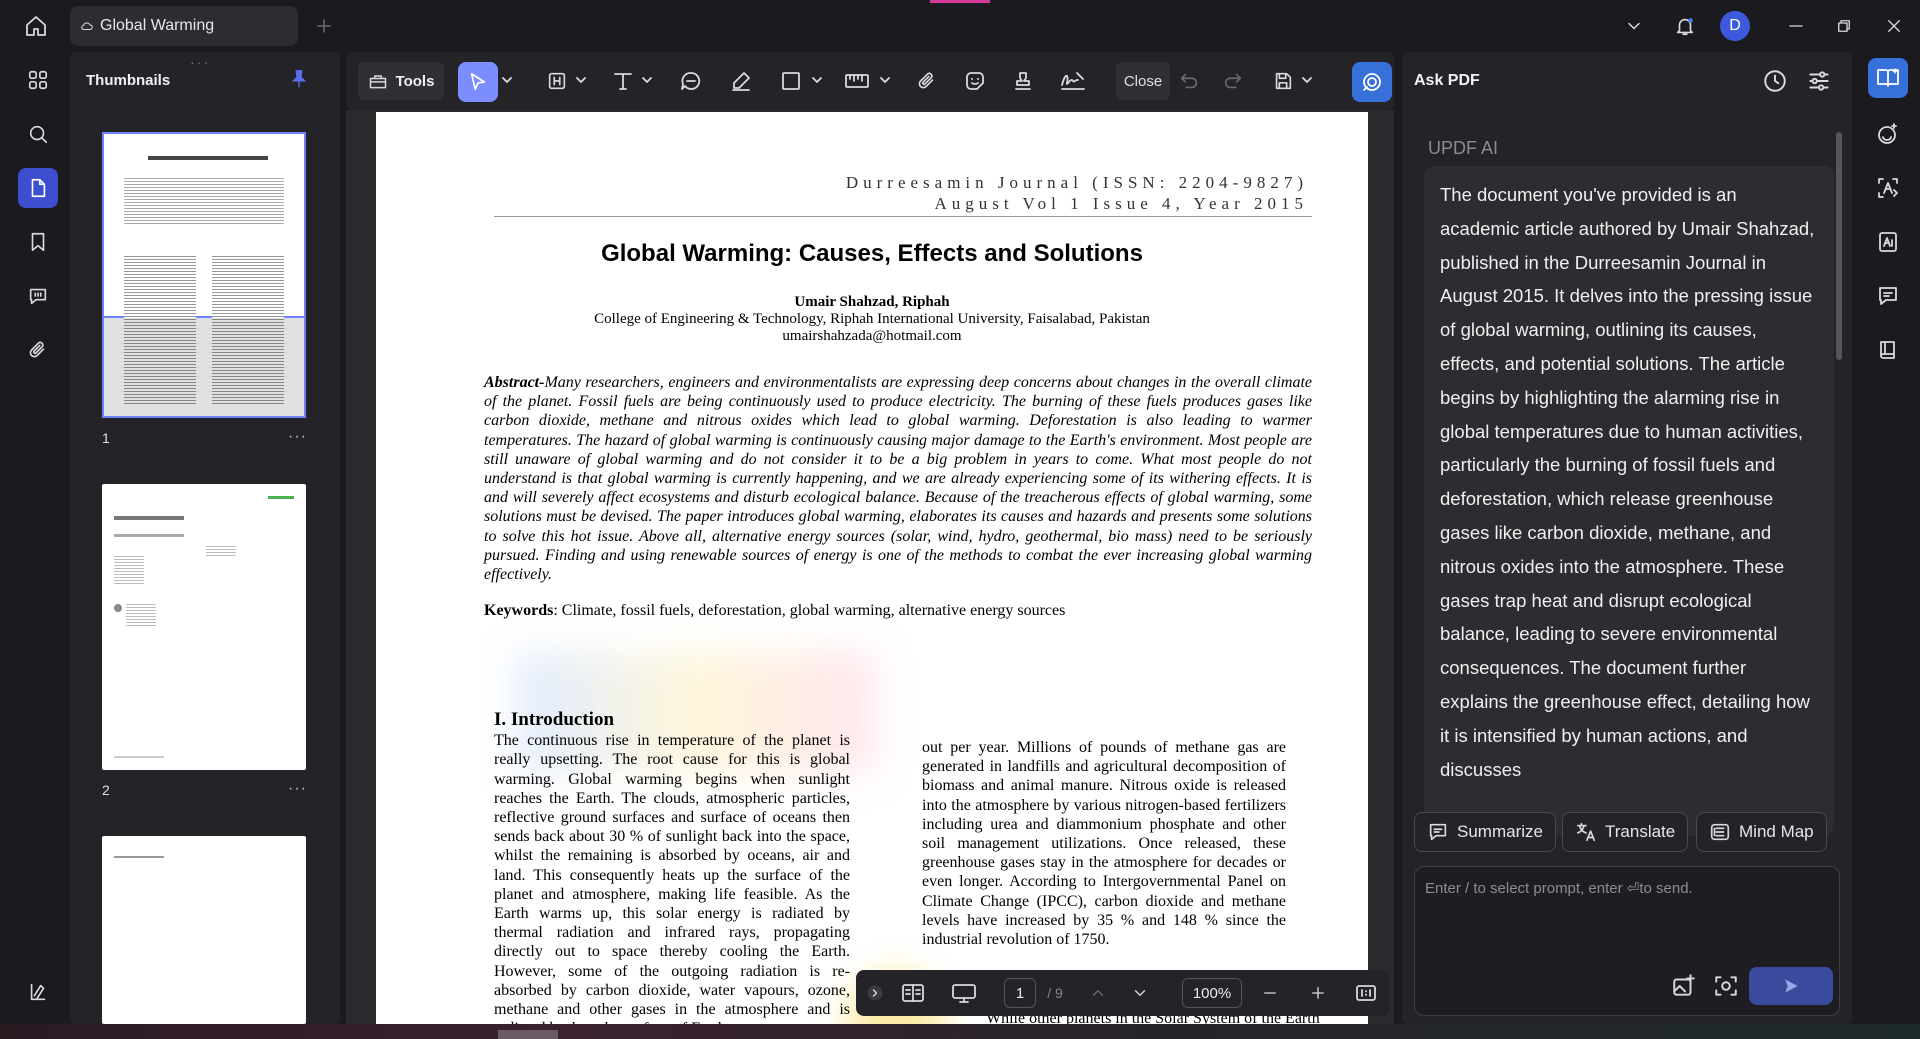 The width and height of the screenshot is (1920, 1039). What do you see at coordinates (200, 62) in the screenshot?
I see `drag-handle: ···` at bounding box center [200, 62].